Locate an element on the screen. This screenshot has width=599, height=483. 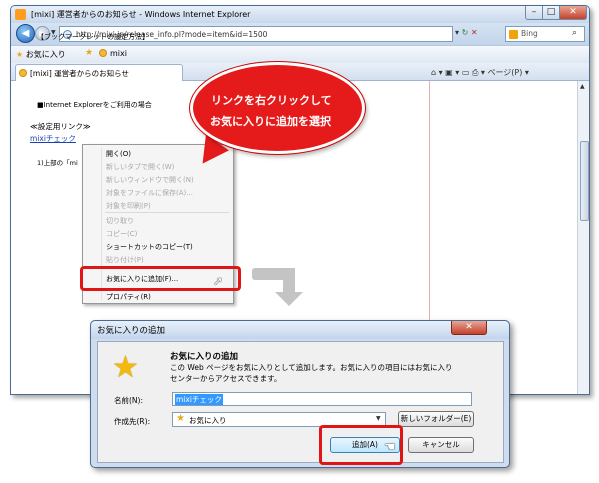
ie-page-icon is located at coordinates (20, 14).